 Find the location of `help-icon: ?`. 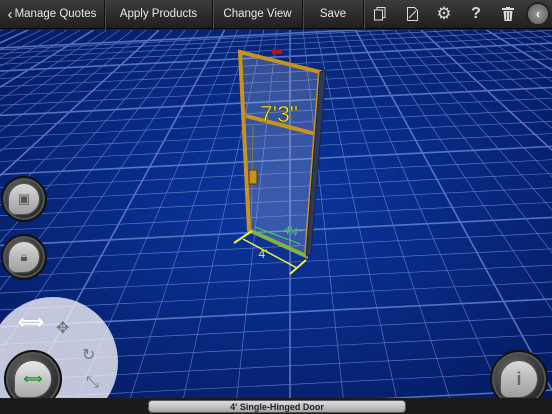

help-icon: ? is located at coordinates (476, 14).